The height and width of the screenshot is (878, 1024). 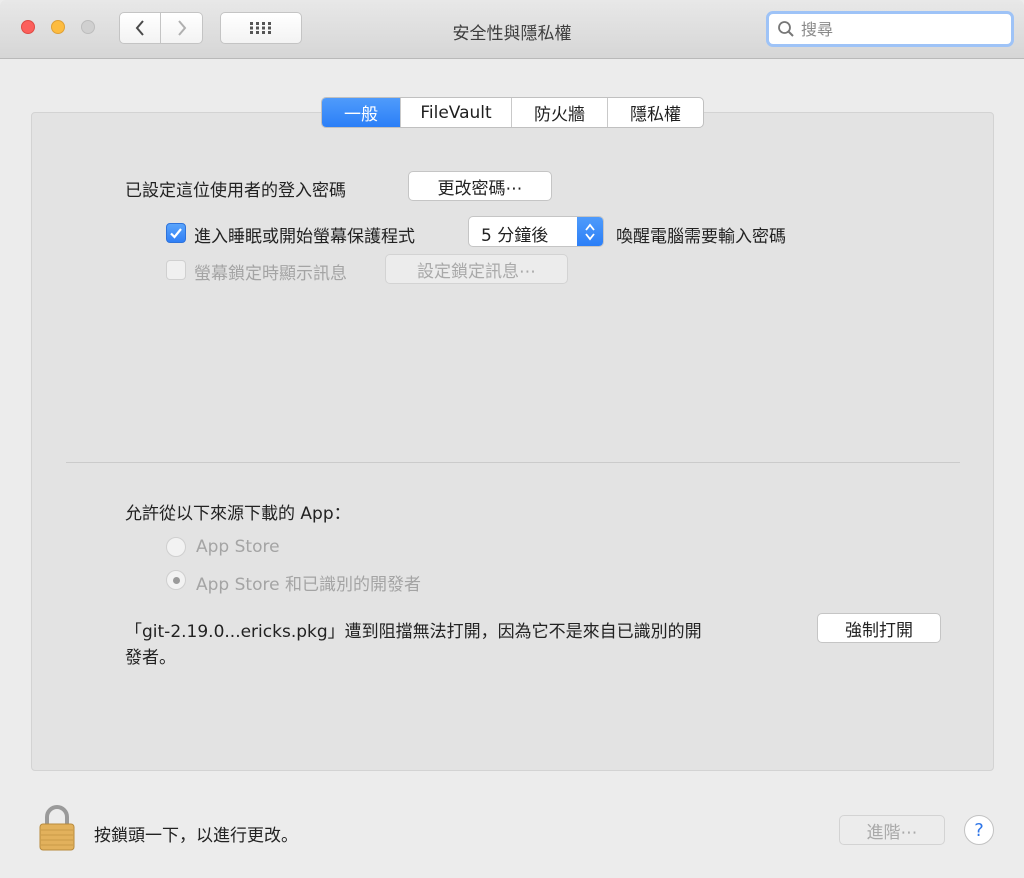 What do you see at coordinates (235, 191) in the screenshot?
I see `password-set-label: 已設定這位使用者的登入密碼` at bounding box center [235, 191].